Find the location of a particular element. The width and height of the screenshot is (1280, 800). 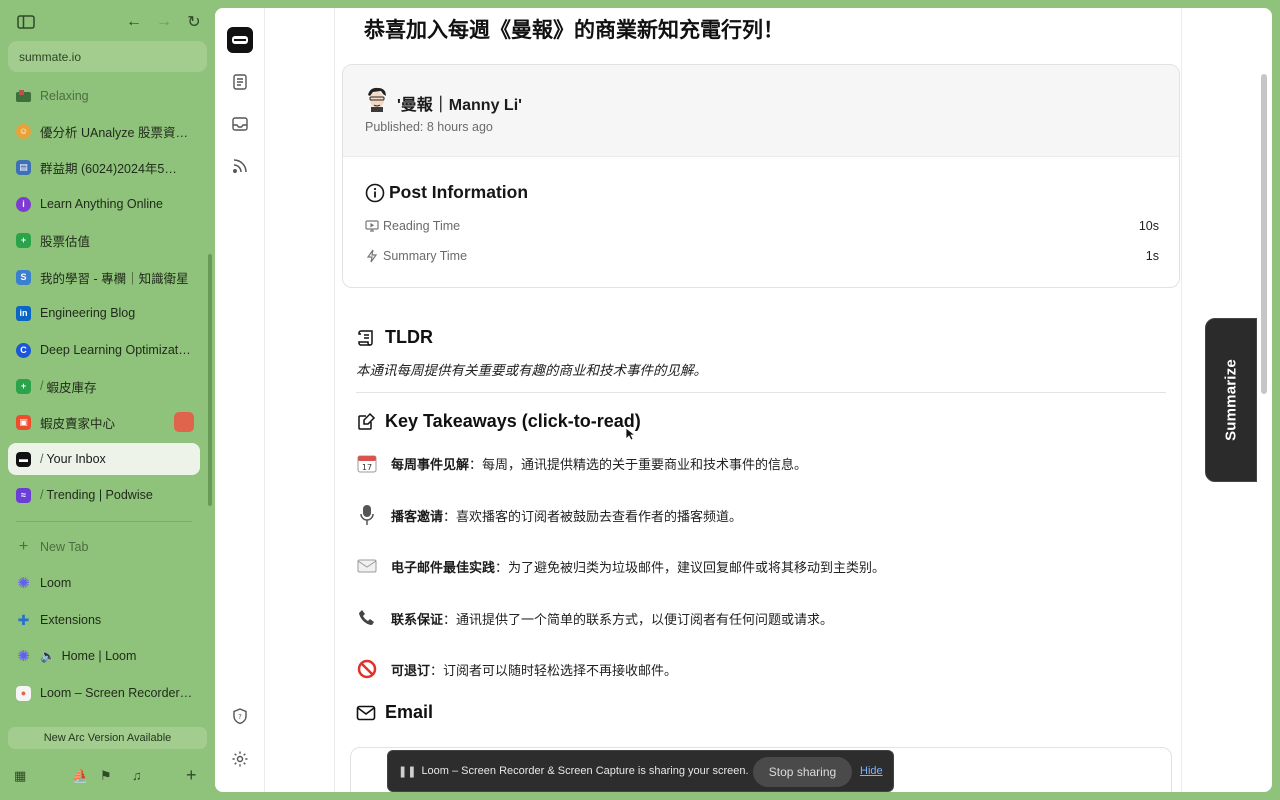

tldr-heading: TLDR is located at coordinates (394, 337).